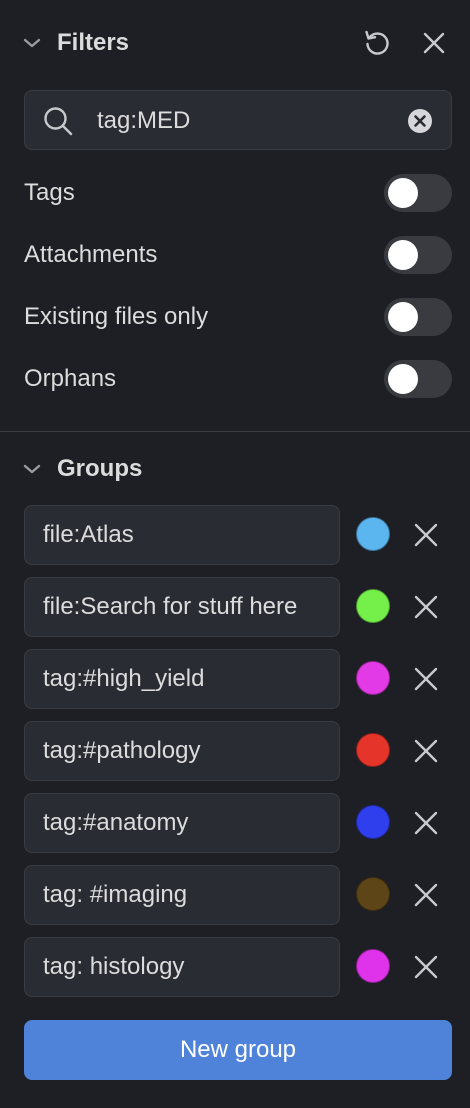 Image resolution: width=470 pixels, height=1108 pixels. What do you see at coordinates (70, 378) in the screenshot?
I see `toggle-label: Orphans` at bounding box center [70, 378].